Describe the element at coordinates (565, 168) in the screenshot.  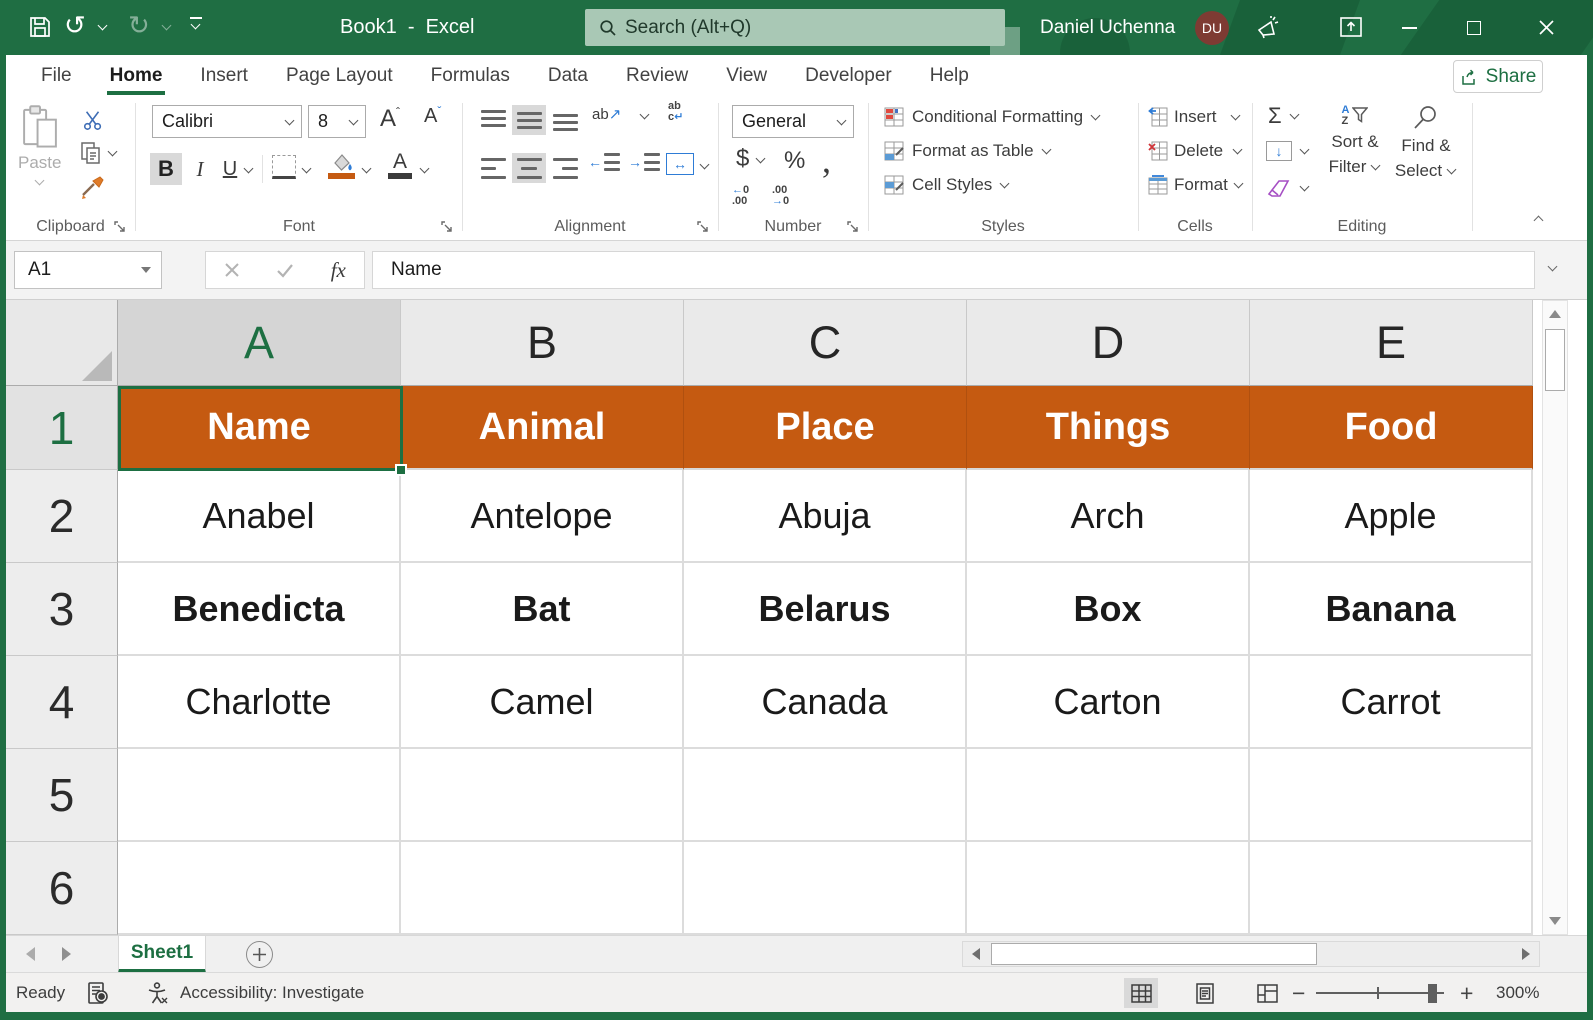
I see `align-right-button` at that location.